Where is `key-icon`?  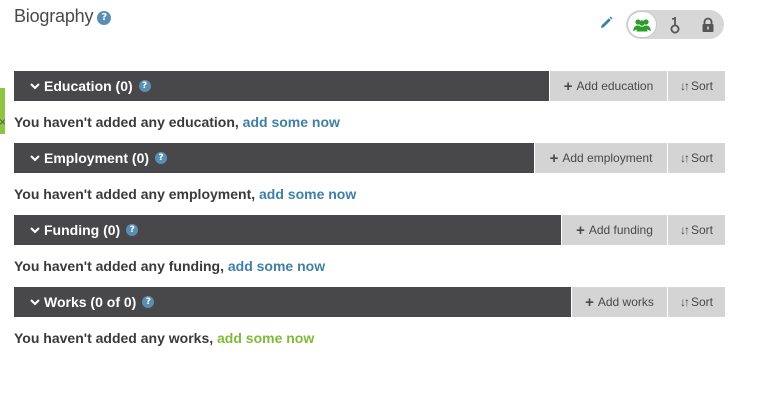
key-icon is located at coordinates (674, 24).